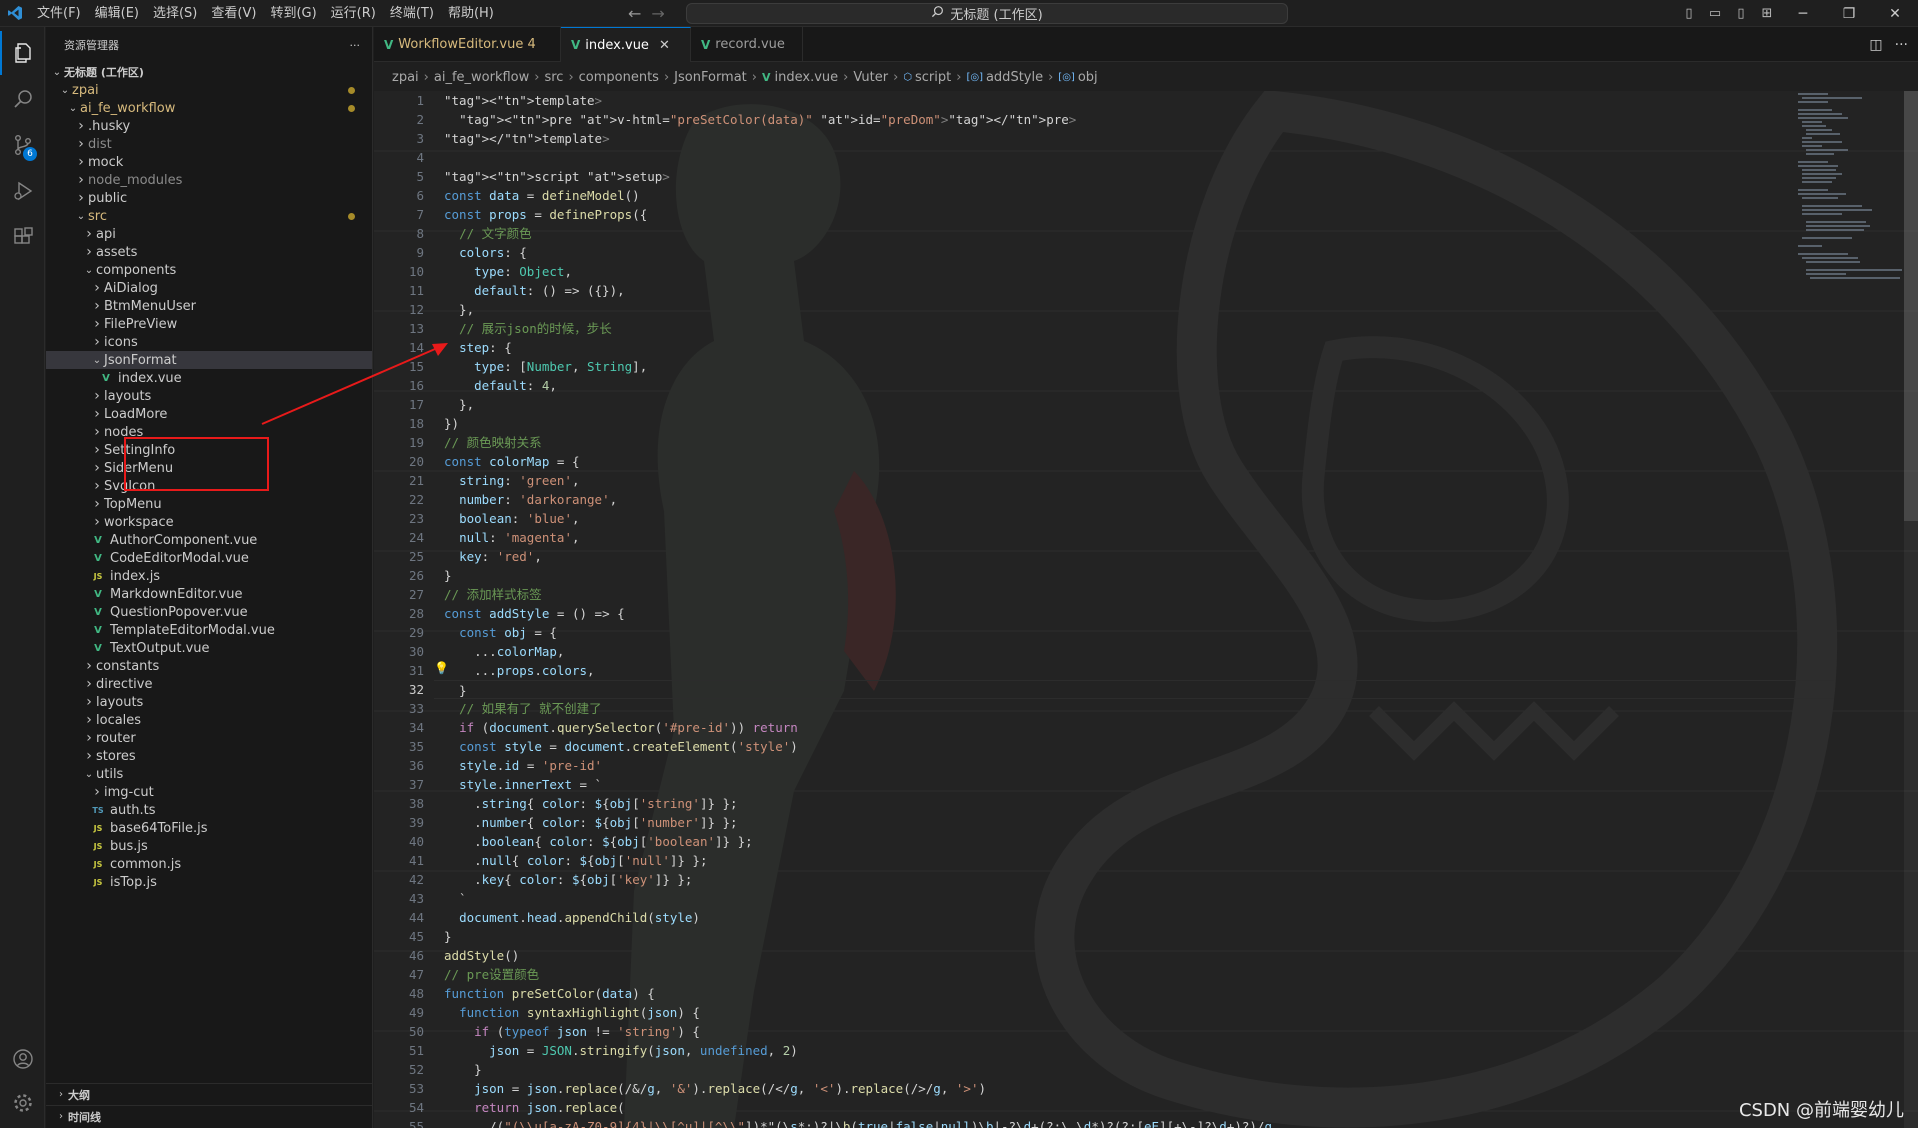  I want to click on tree-file: JS isTop.js, so click(209, 882).